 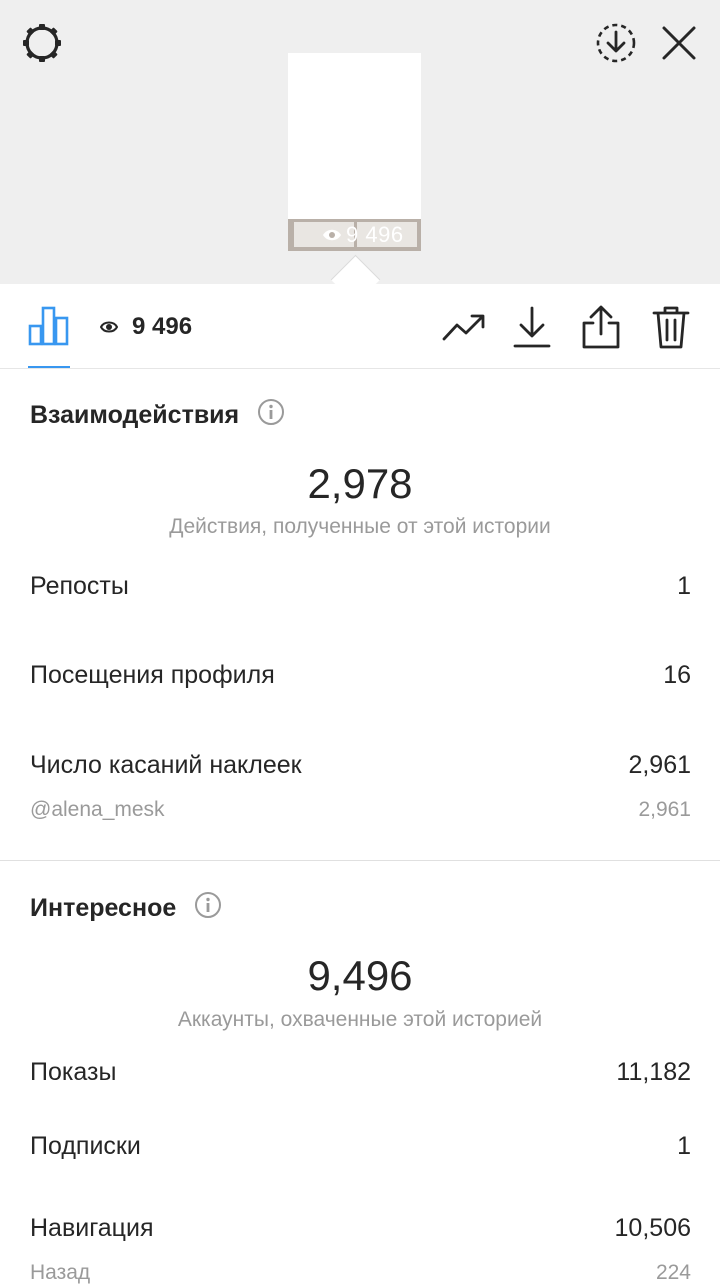 What do you see at coordinates (360, 586) in the screenshot?
I see `stat-row: Репосты 1` at bounding box center [360, 586].